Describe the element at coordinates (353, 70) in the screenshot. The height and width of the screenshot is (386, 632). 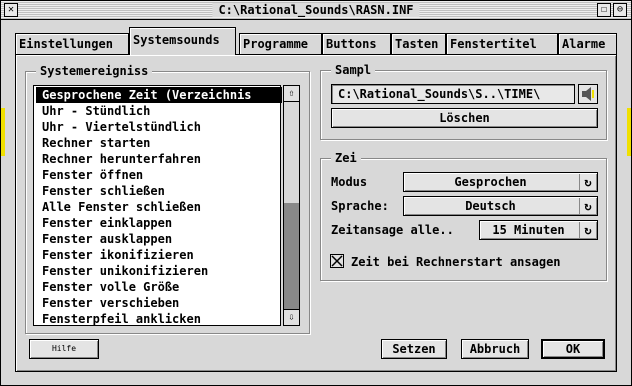
I see `sampl-title: Sampl` at that location.